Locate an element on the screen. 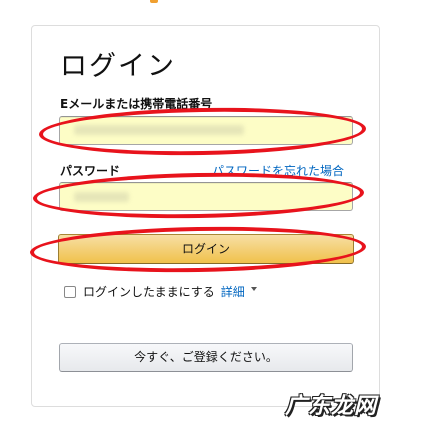 The image size is (421, 428). forgot-password-link: パスワードを忘れた場合 is located at coordinates (278, 170).